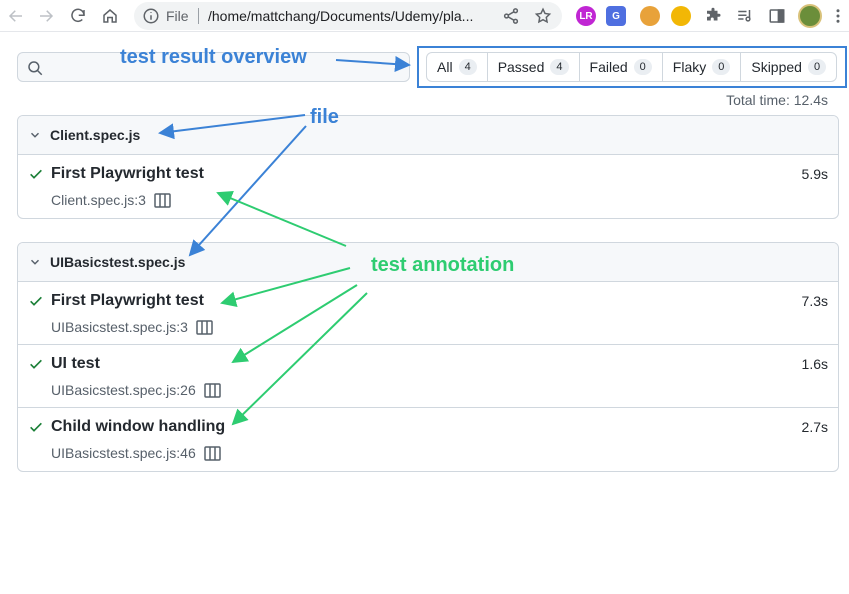 The image size is (849, 594). What do you see at coordinates (428, 135) in the screenshot?
I see `file-header-client: Client.spec.js` at bounding box center [428, 135].